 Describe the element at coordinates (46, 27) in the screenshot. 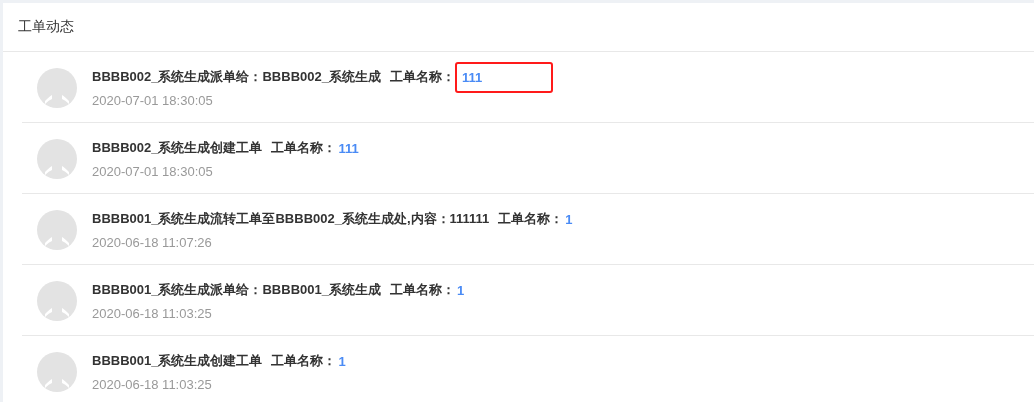

I see `panel-title: 工单动态` at that location.